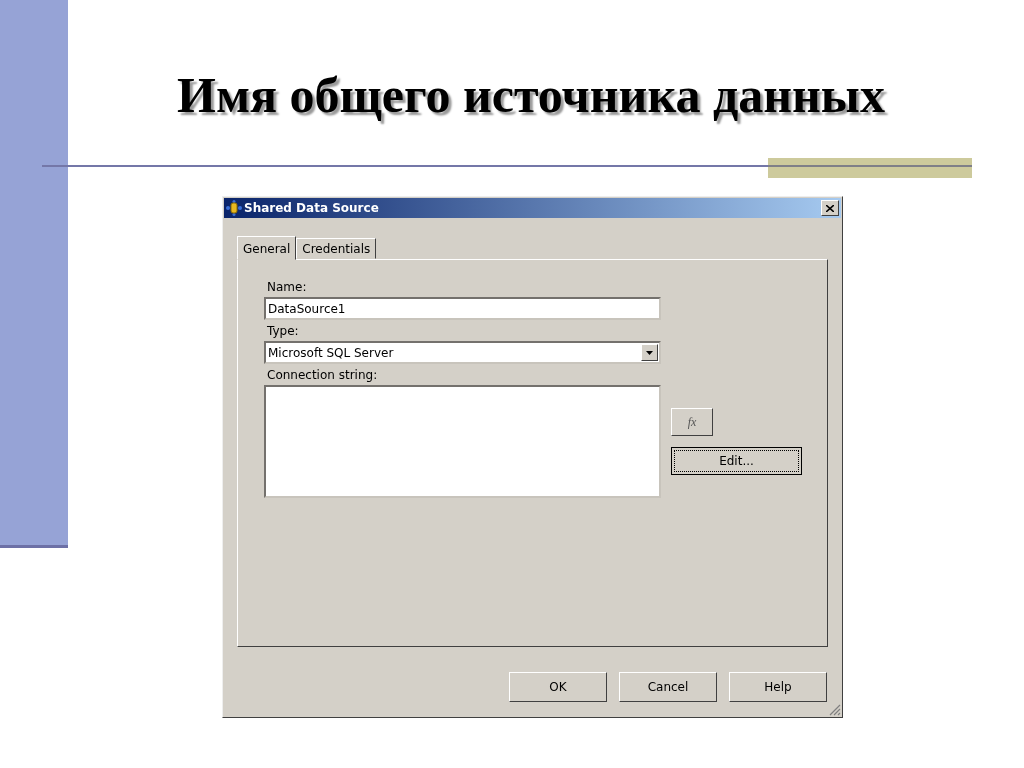  What do you see at coordinates (668, 687) in the screenshot?
I see `dialog-button: Cancel` at bounding box center [668, 687].